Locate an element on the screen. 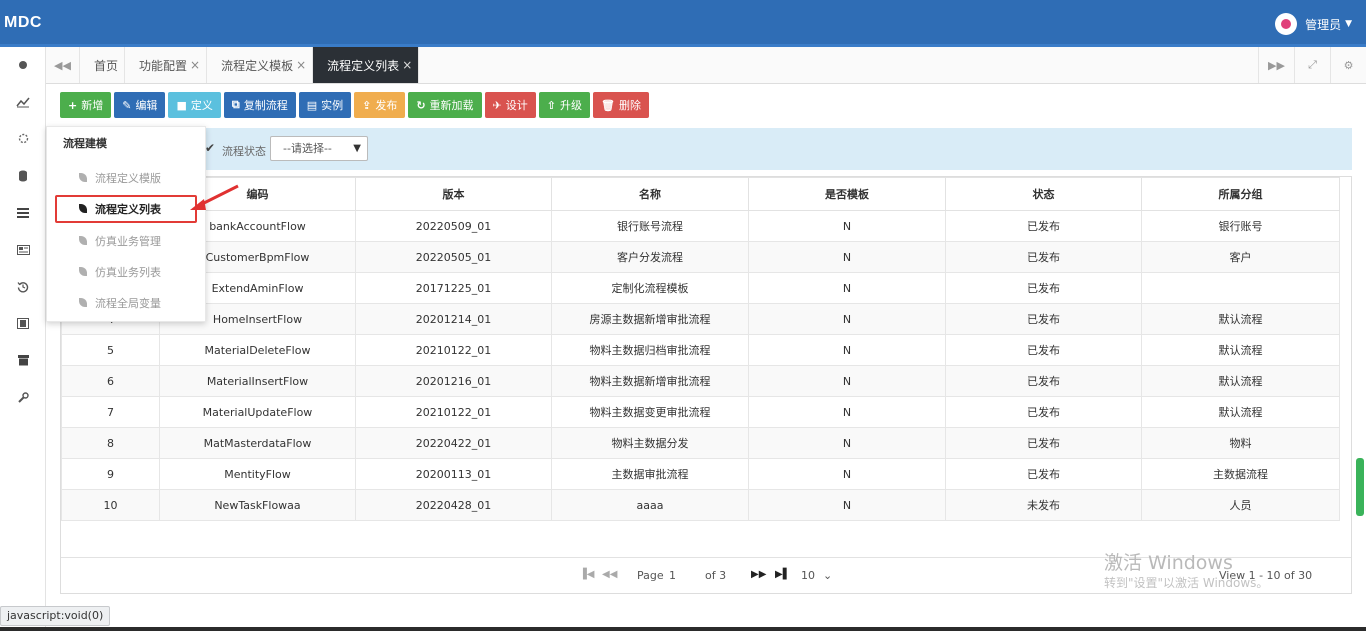 The image size is (1366, 631). tab-process-template: 流程定义模板 × is located at coordinates (260, 65).